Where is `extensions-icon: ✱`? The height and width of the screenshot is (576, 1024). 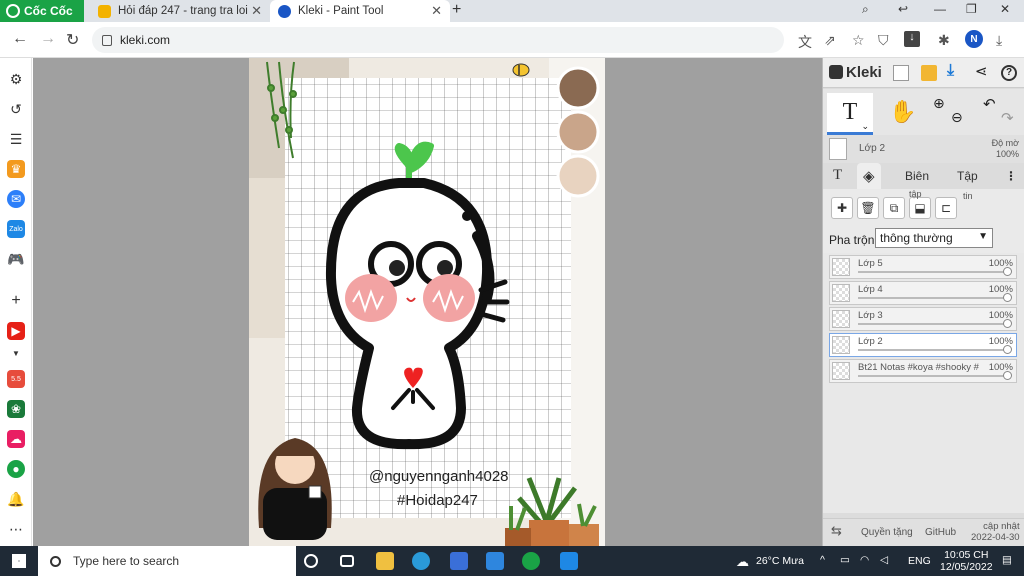 extensions-icon: ✱ is located at coordinates (944, 40).